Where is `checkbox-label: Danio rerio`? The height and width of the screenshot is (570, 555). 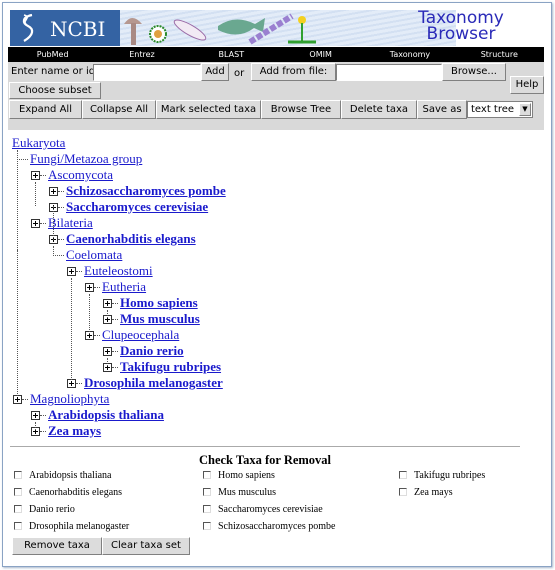 checkbox-label: Danio rerio is located at coordinates (52, 509).